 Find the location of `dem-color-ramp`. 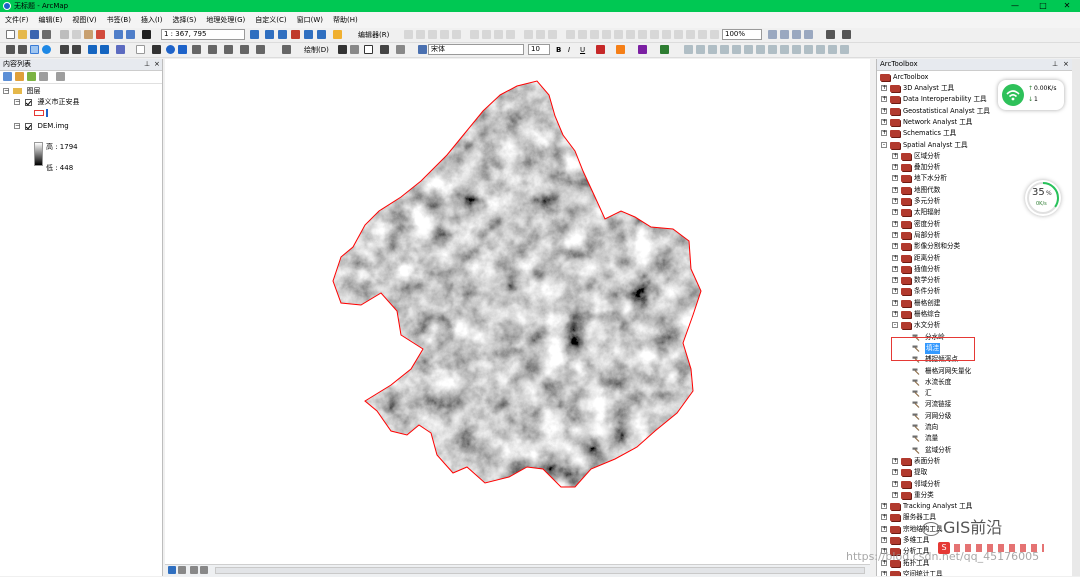

dem-color-ramp is located at coordinates (38, 154).